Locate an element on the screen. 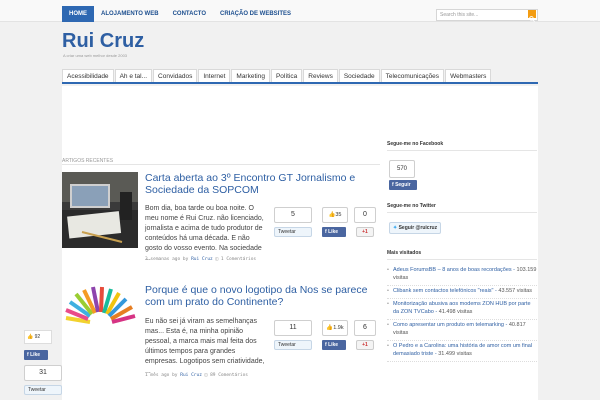 This screenshot has height=400, width=600. twitter-follow-button: ✦ Seguir @ruicruz is located at coordinates (415, 228).